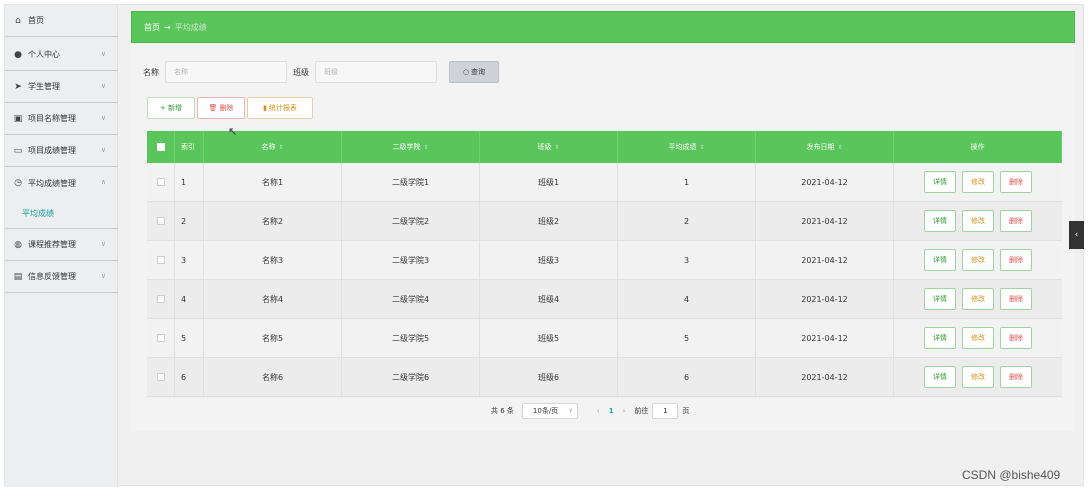 The image size is (1088, 490). Describe the element at coordinates (474, 72) in the screenshot. I see `query-button: ○ 查询` at that location.